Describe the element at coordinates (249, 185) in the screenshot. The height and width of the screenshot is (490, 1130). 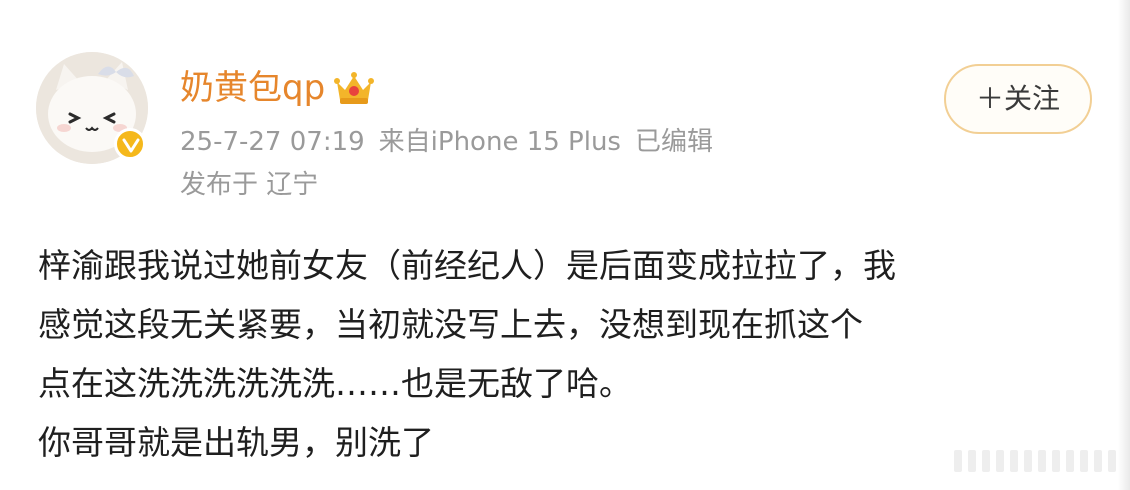
I see `post-location: 发布于 辽宁` at that location.